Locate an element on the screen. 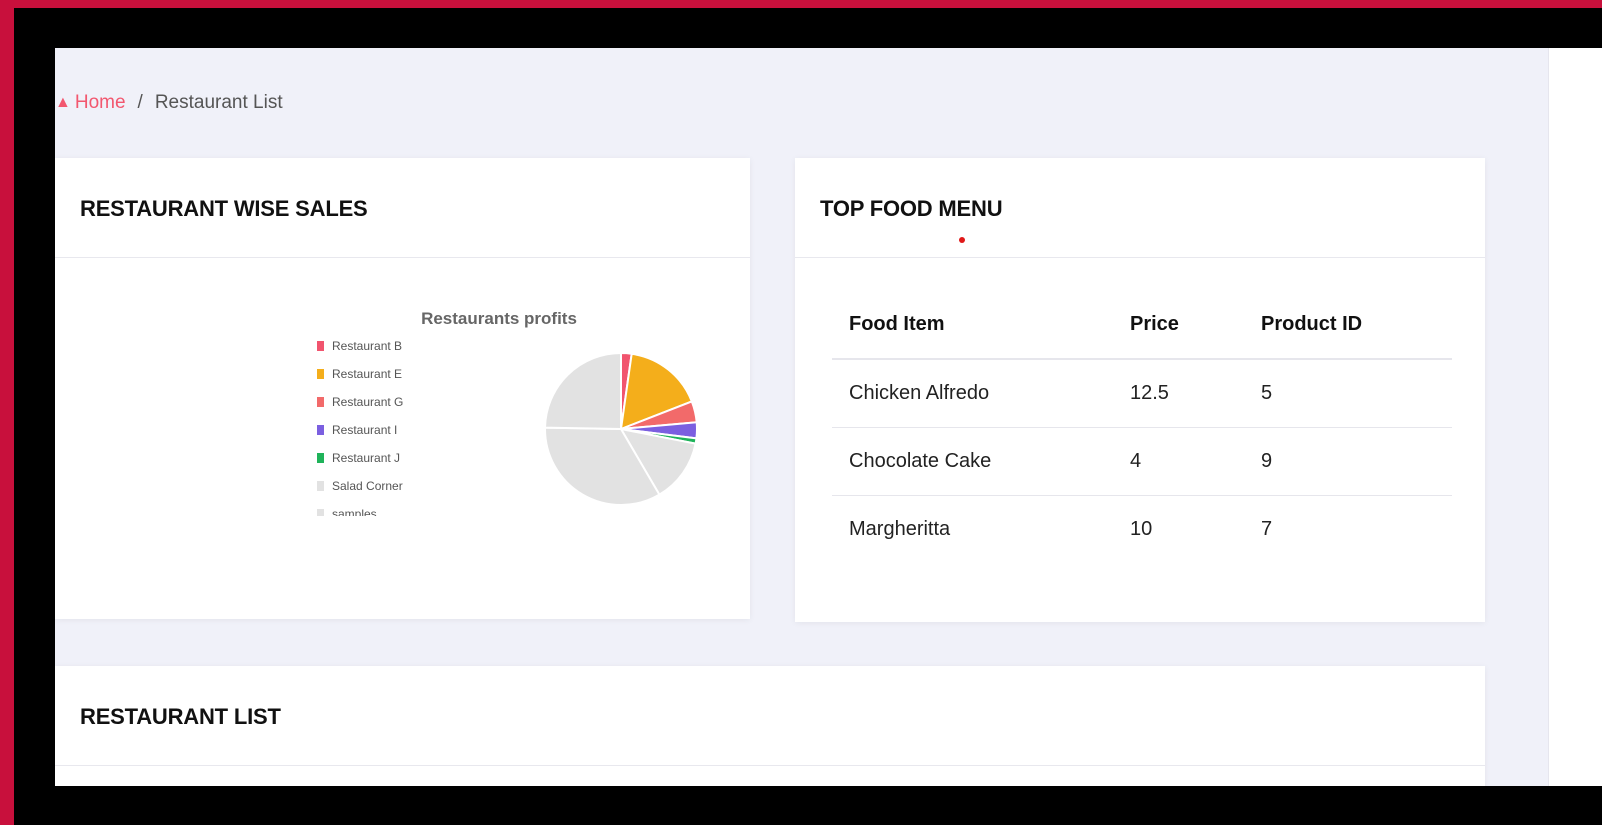  pie-slices is located at coordinates (620, 428).